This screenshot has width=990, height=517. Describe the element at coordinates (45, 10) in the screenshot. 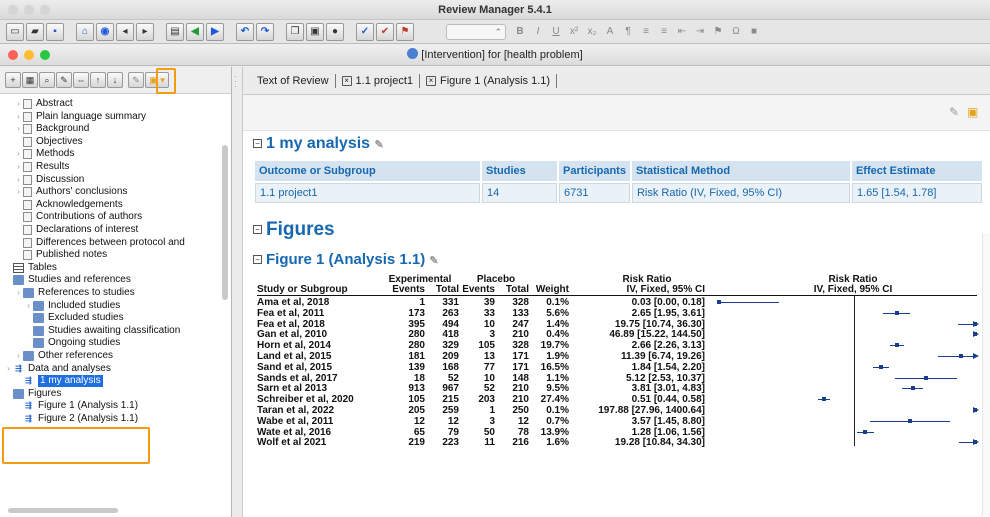

I see `zoom-window-button` at that location.